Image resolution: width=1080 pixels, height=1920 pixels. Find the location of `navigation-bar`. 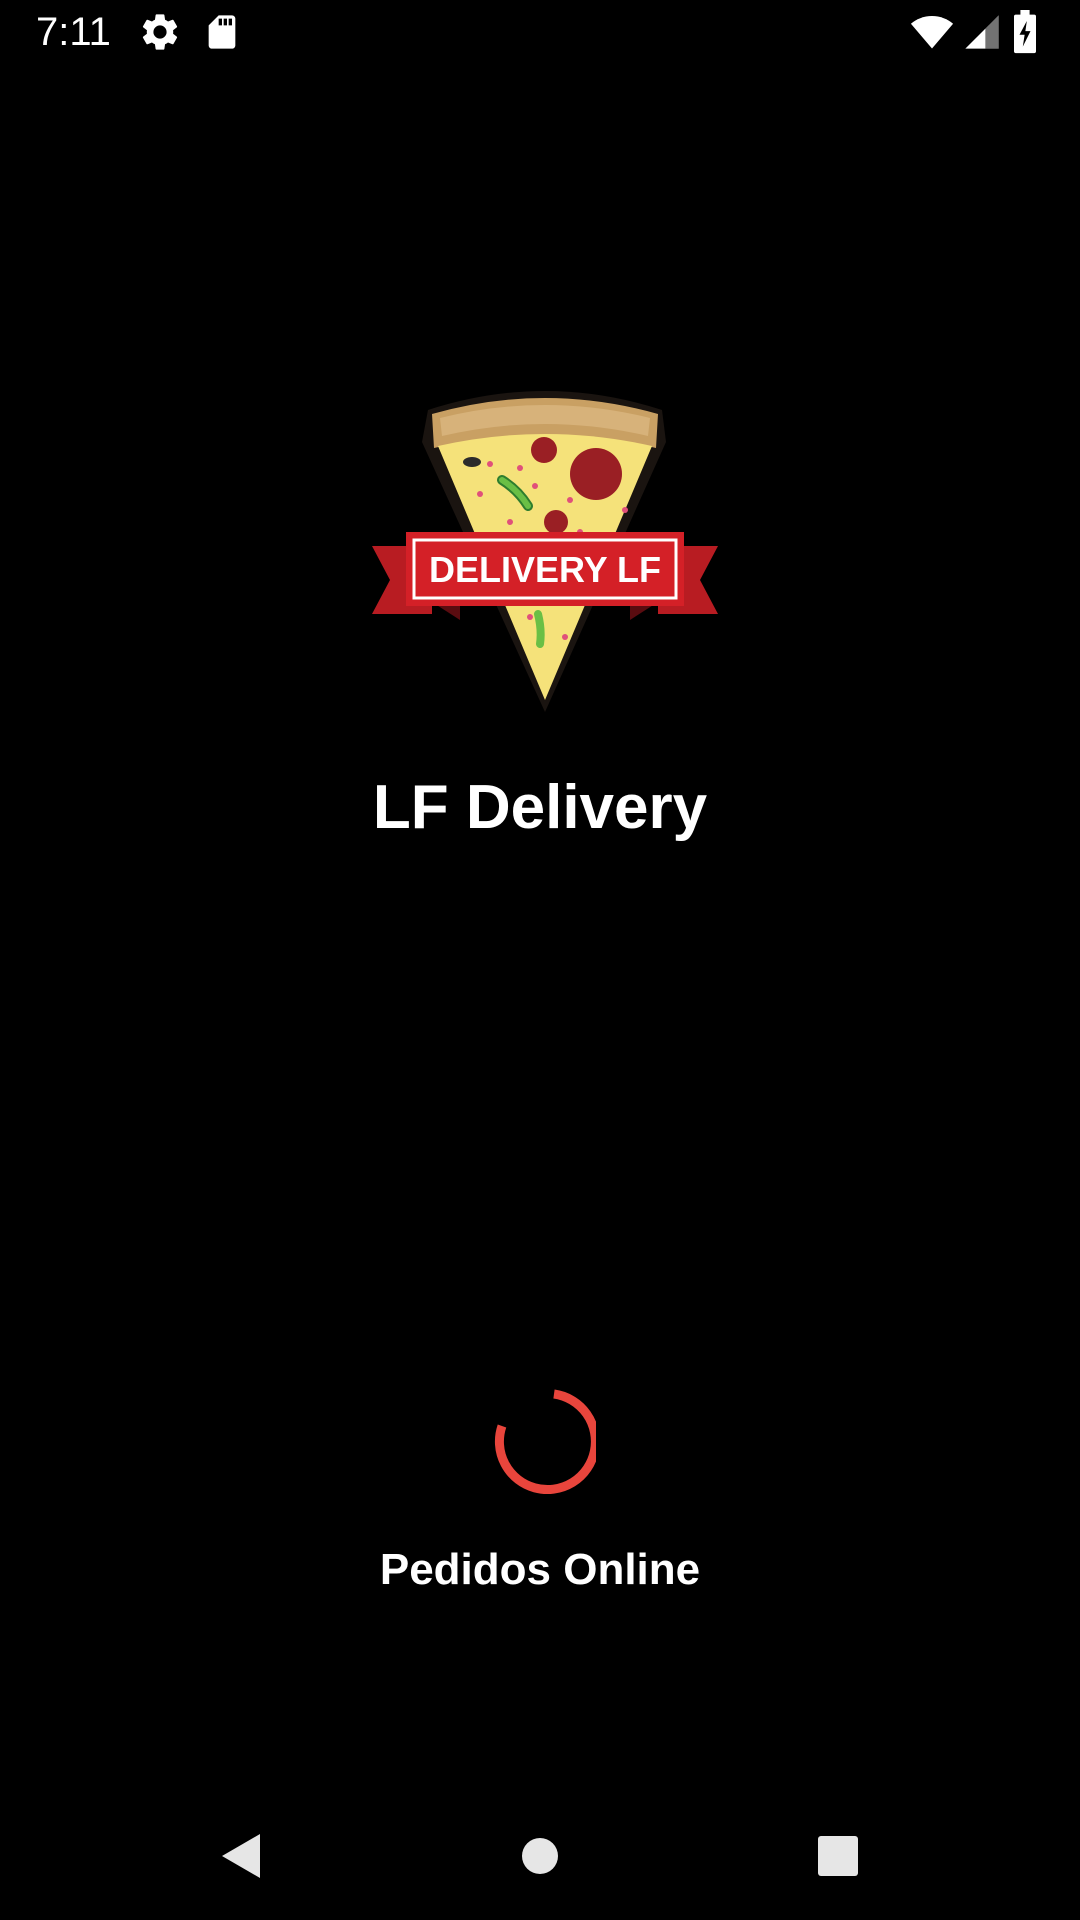

navigation-bar is located at coordinates (540, 1857).